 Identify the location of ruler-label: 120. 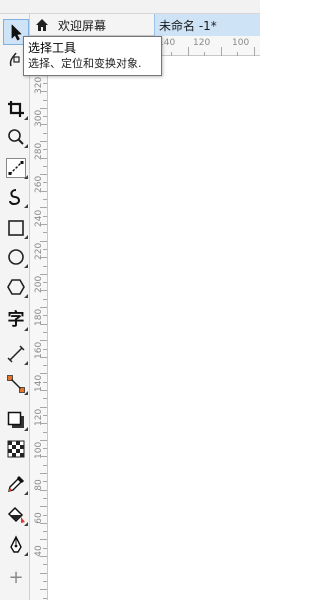
(202, 43).